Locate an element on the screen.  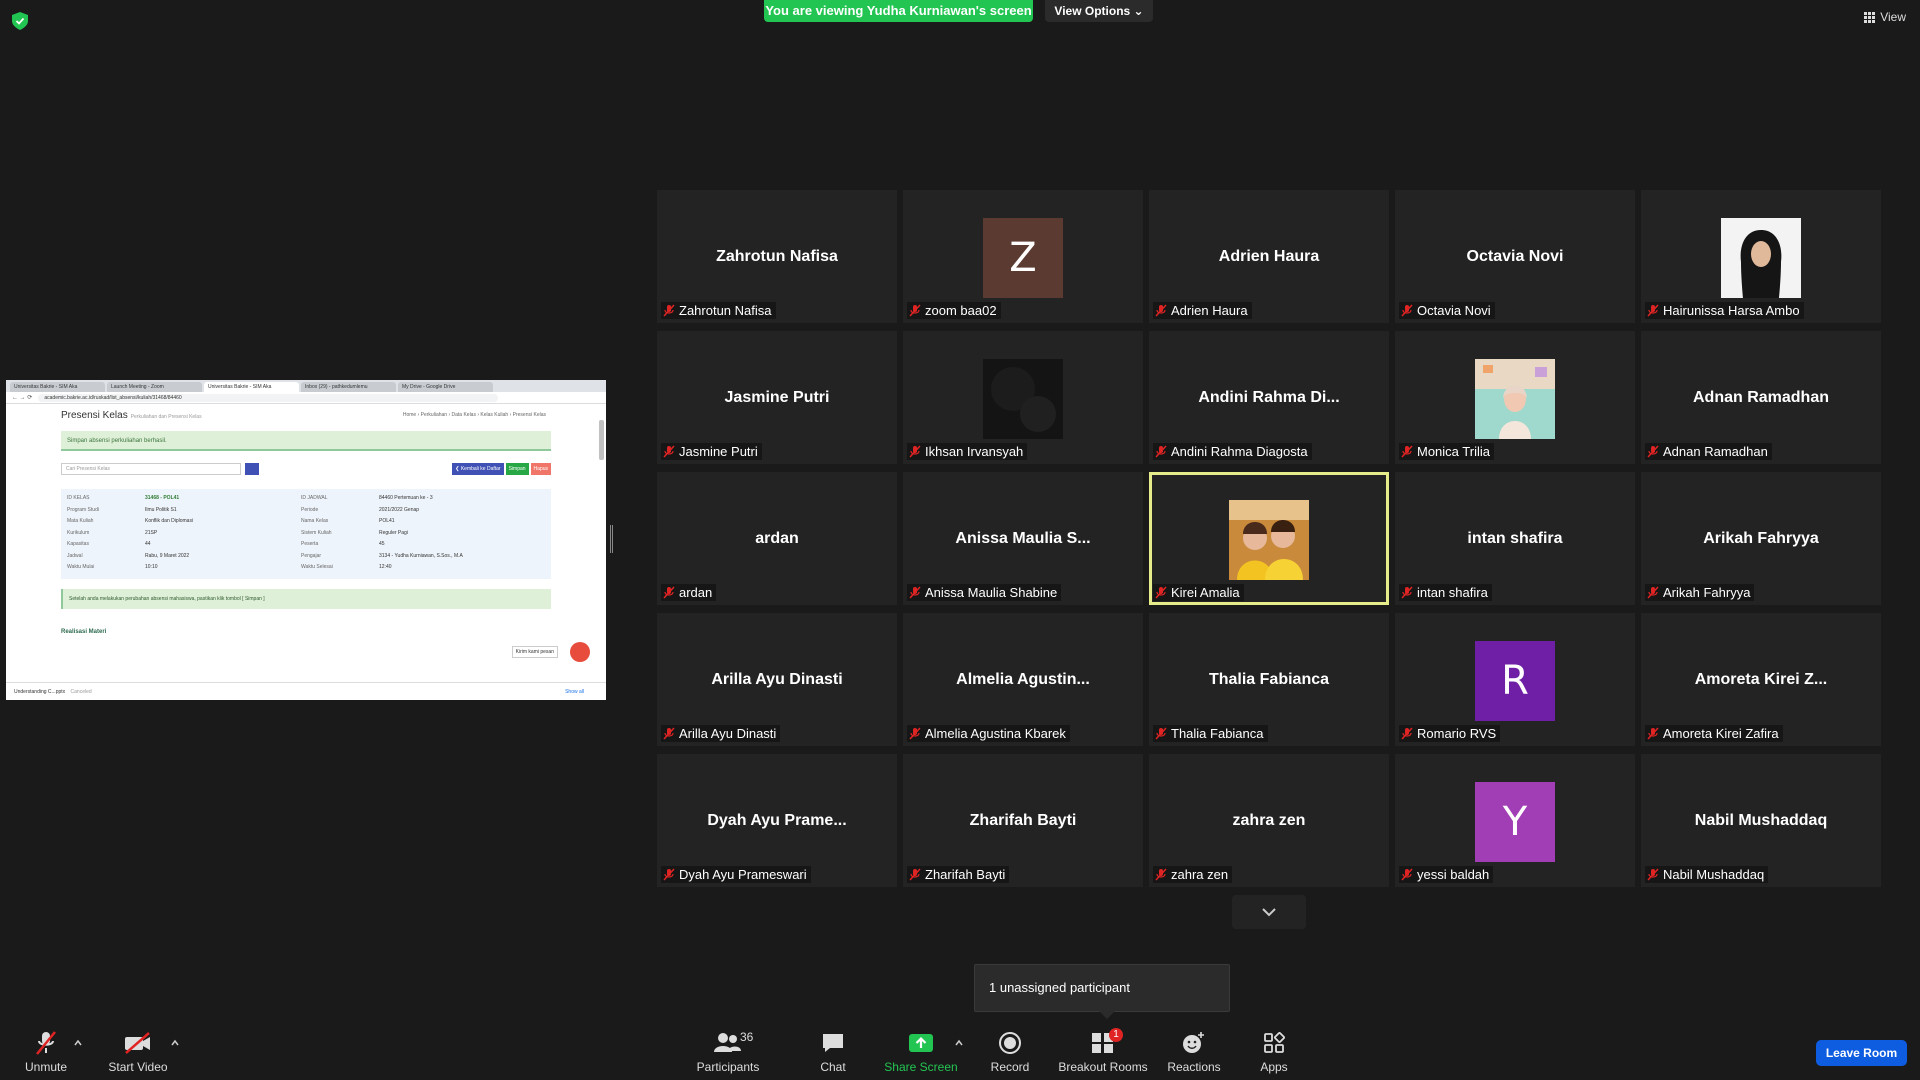
participant-tile: Arikah Fahryya Arikah Fahryya is located at coordinates (1761, 538).